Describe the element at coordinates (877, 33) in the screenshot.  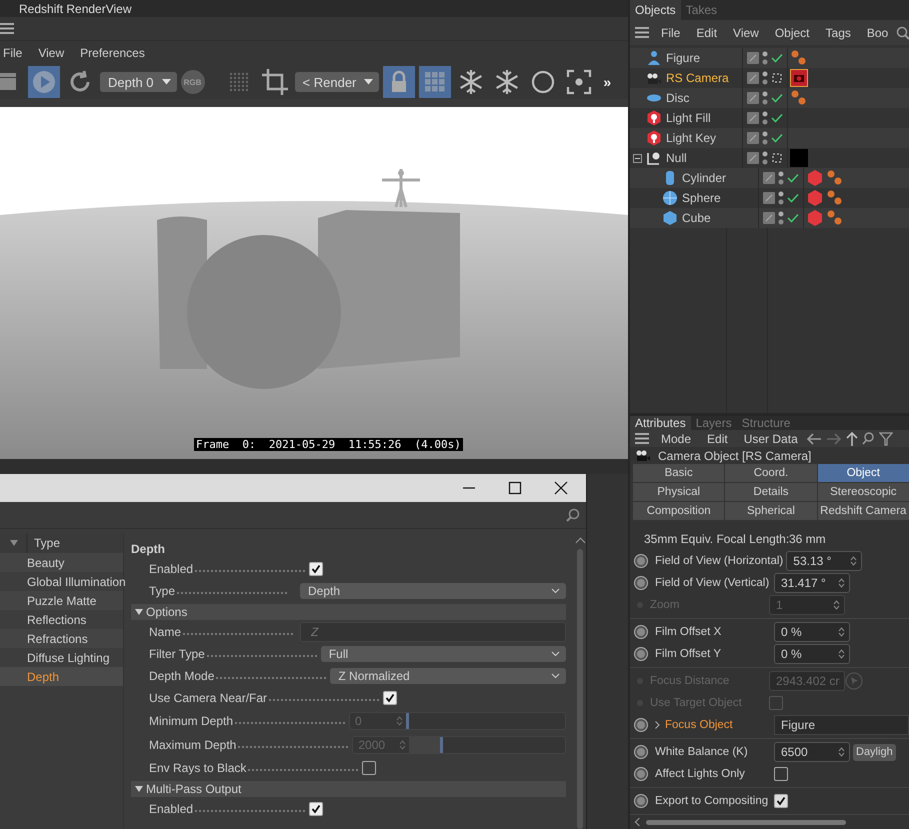
I see `menu-item: Boo` at that location.